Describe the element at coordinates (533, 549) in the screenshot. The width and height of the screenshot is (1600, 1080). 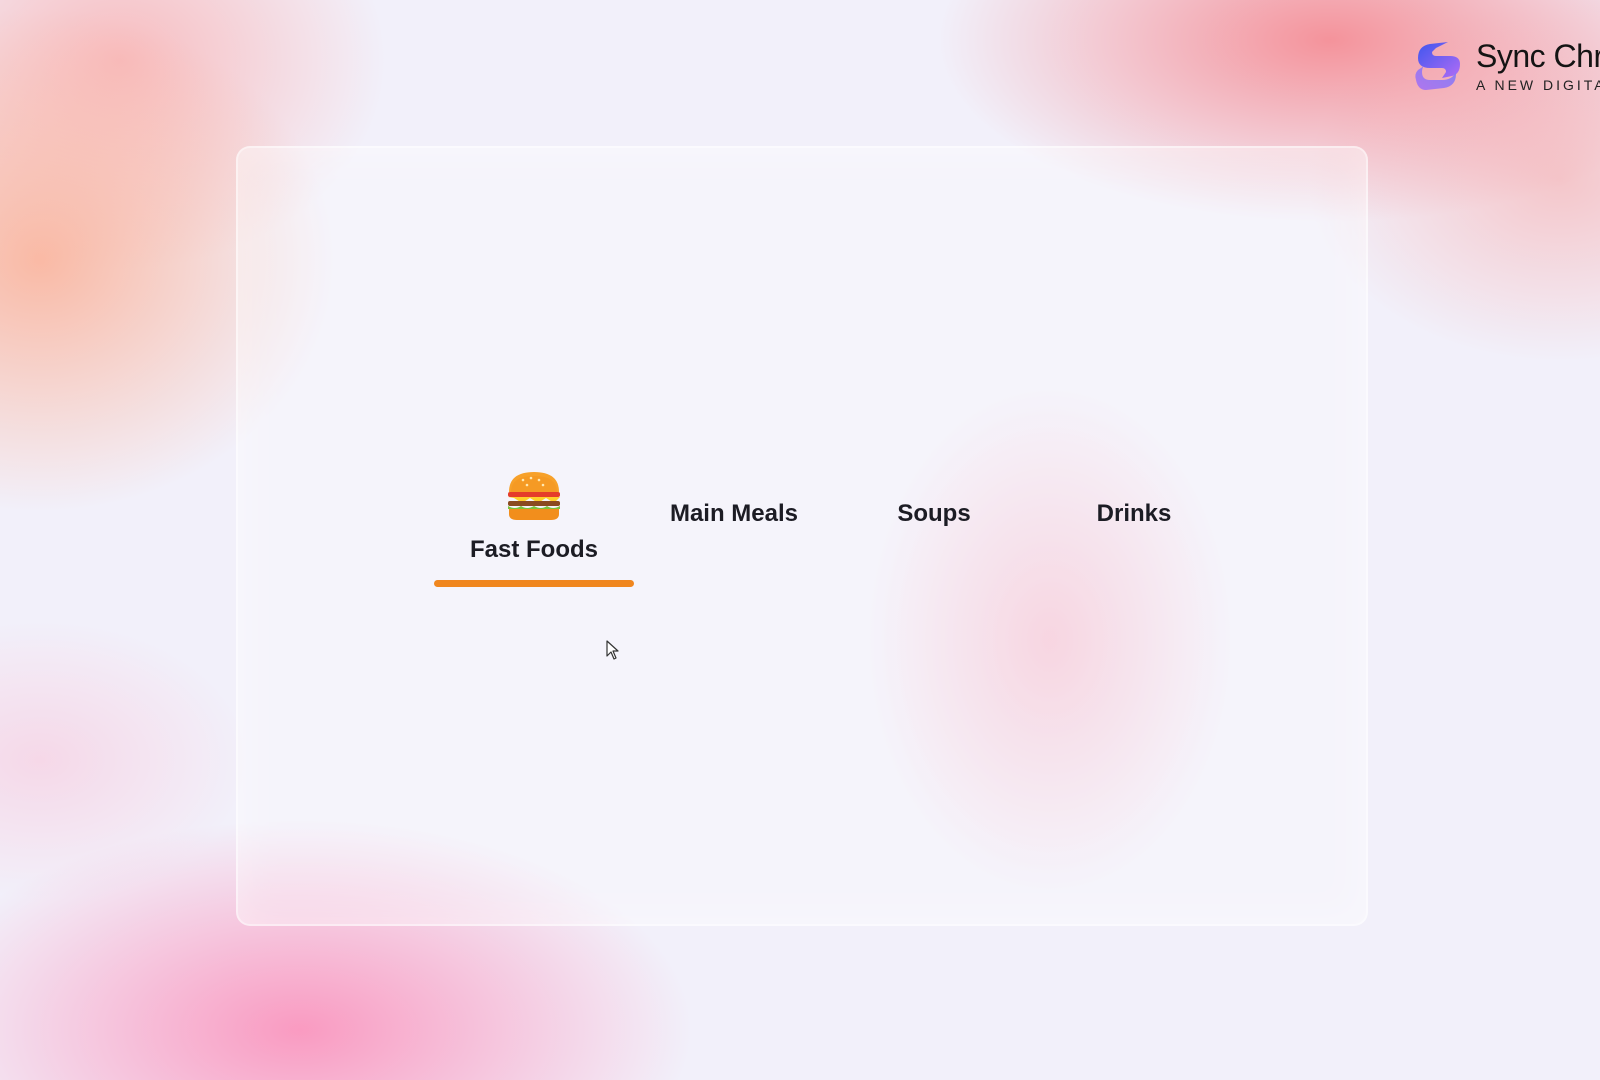
I see `tab-fast-foods-label: Fast Foods` at that location.